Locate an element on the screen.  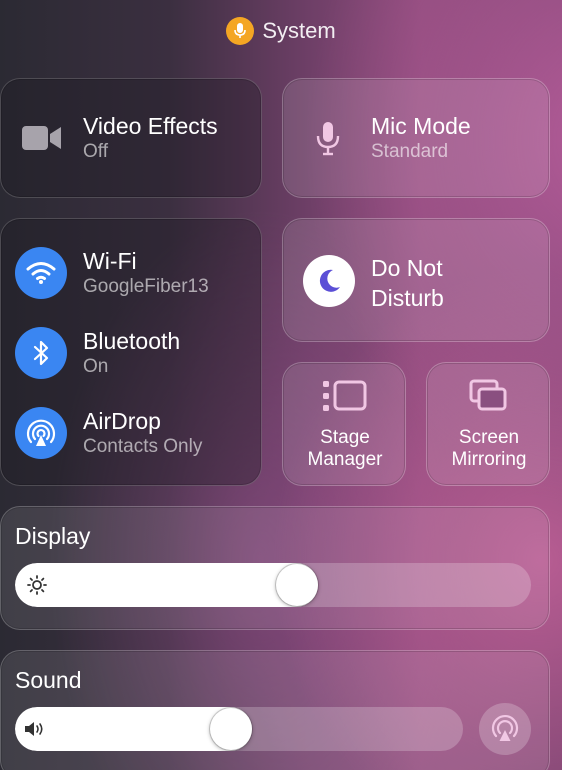
bluetooth-title: Bluetooth is located at coordinates (132, 340).